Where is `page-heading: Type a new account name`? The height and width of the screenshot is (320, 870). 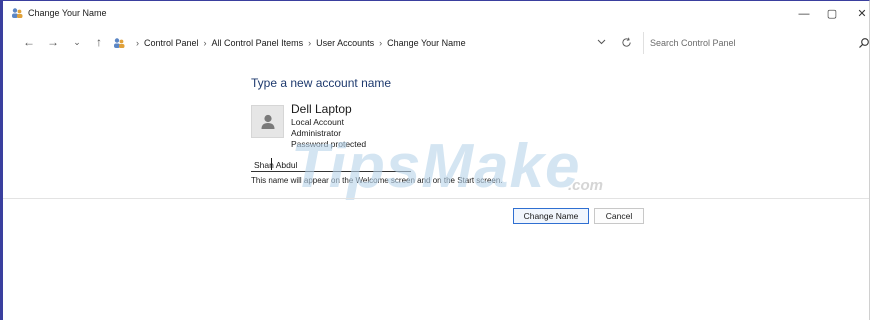
page-heading: Type a new account name is located at coordinates (321, 83).